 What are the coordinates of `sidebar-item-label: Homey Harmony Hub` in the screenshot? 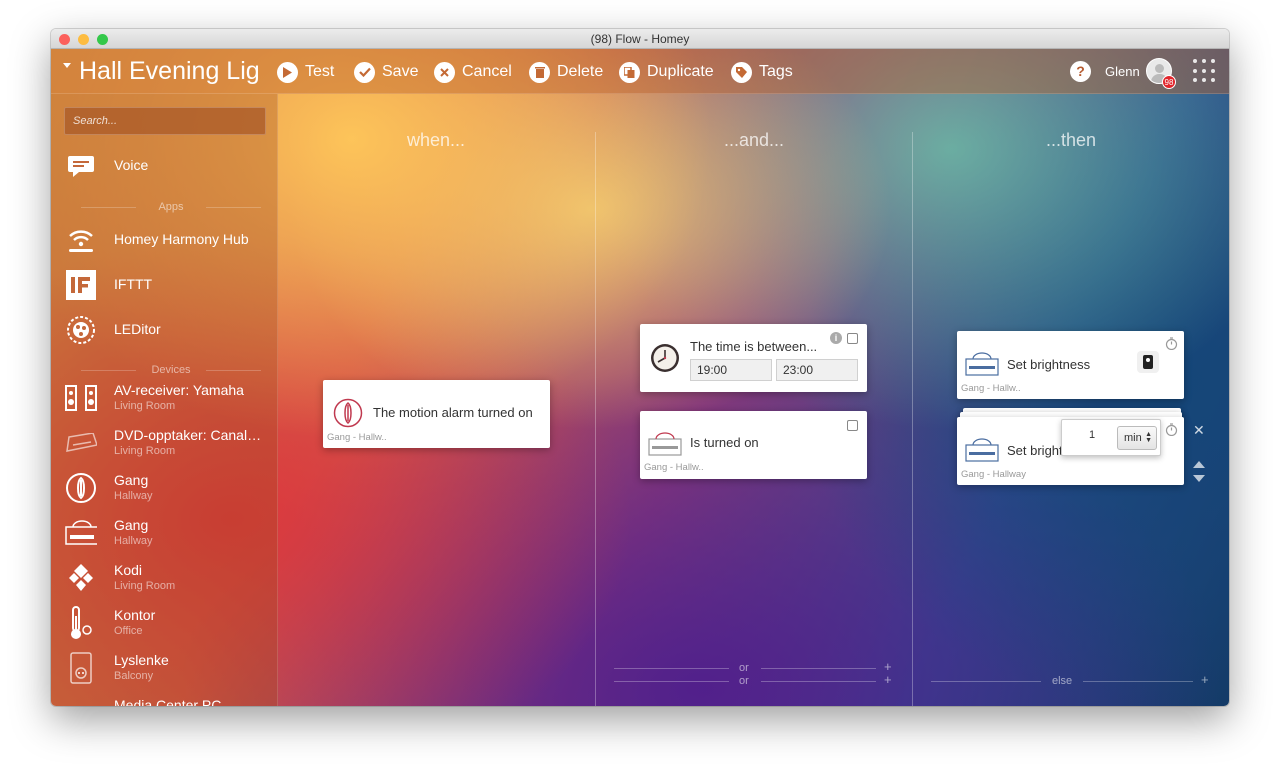 It's located at (181, 239).